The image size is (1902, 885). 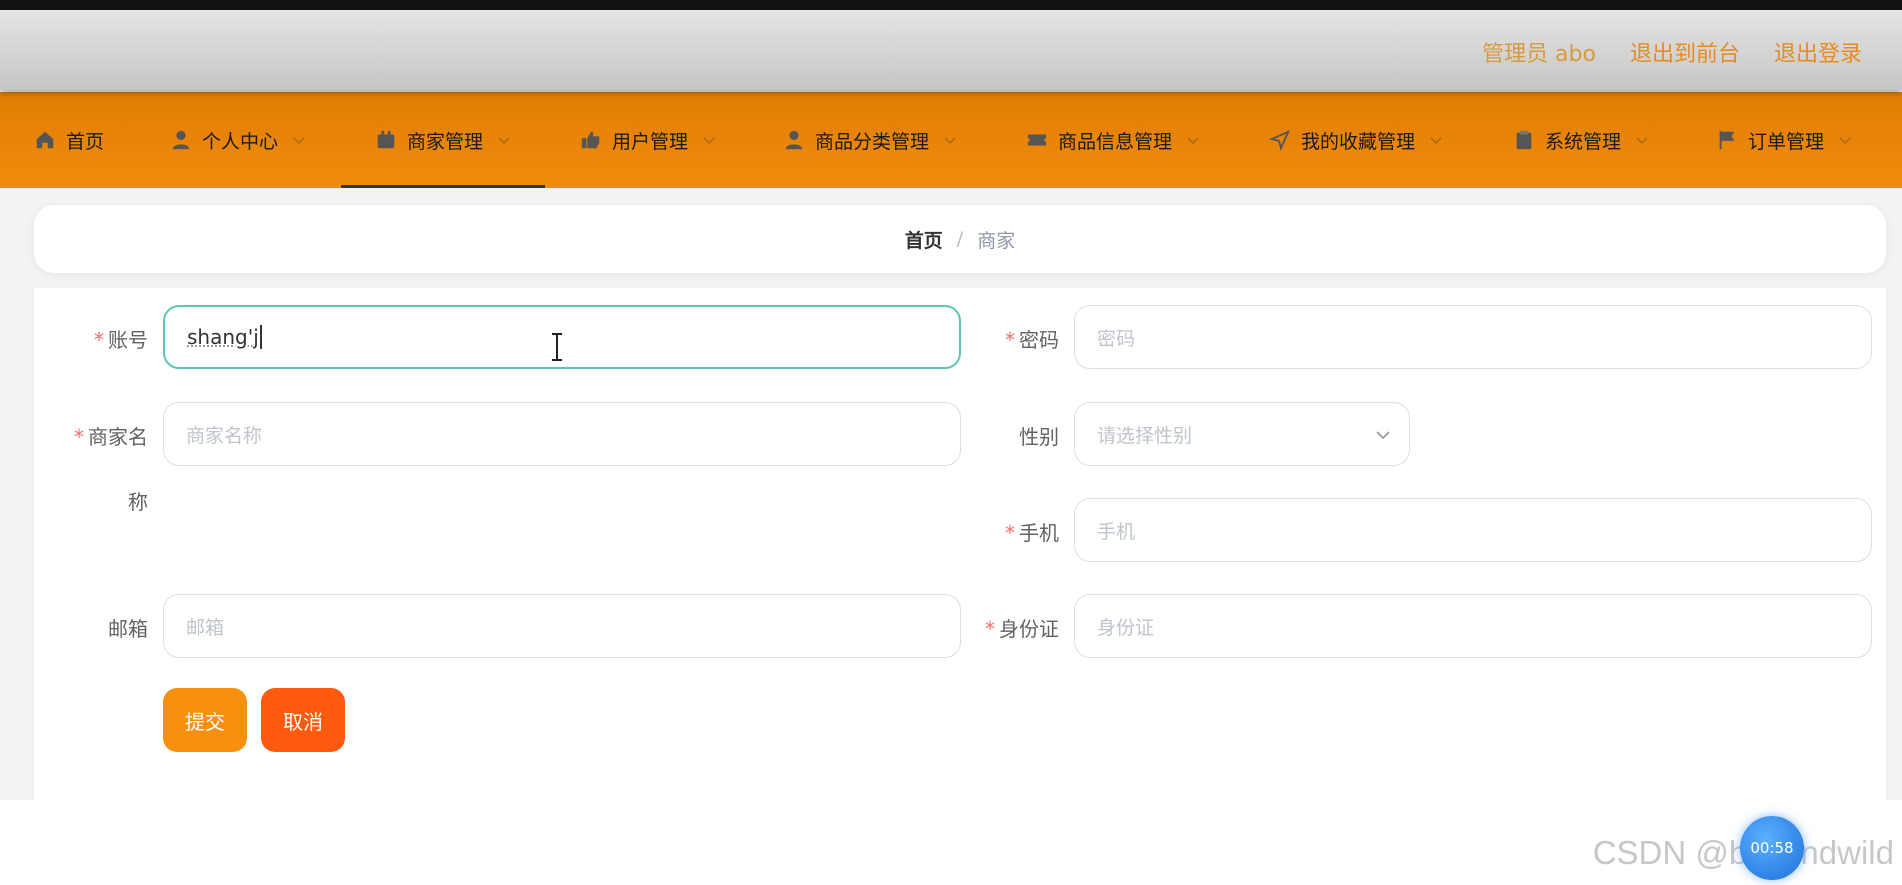 I want to click on header-links: 管理员 abo 退出到前台 退出登录, so click(x=1672, y=52).